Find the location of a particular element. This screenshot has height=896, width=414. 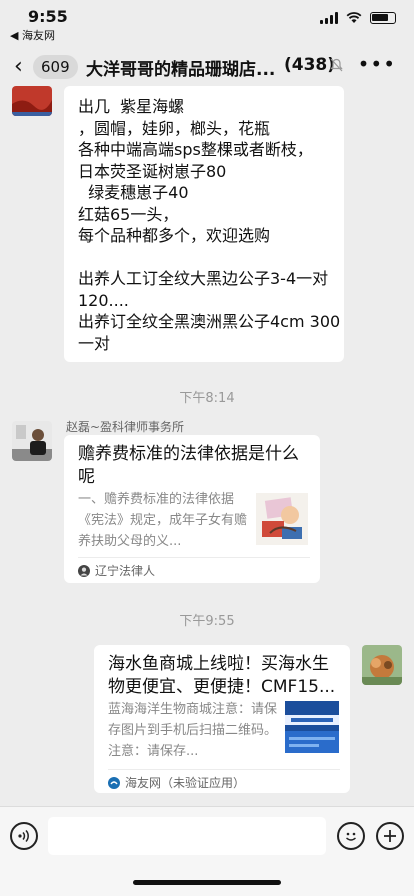

add-more-icon is located at coordinates (390, 836).